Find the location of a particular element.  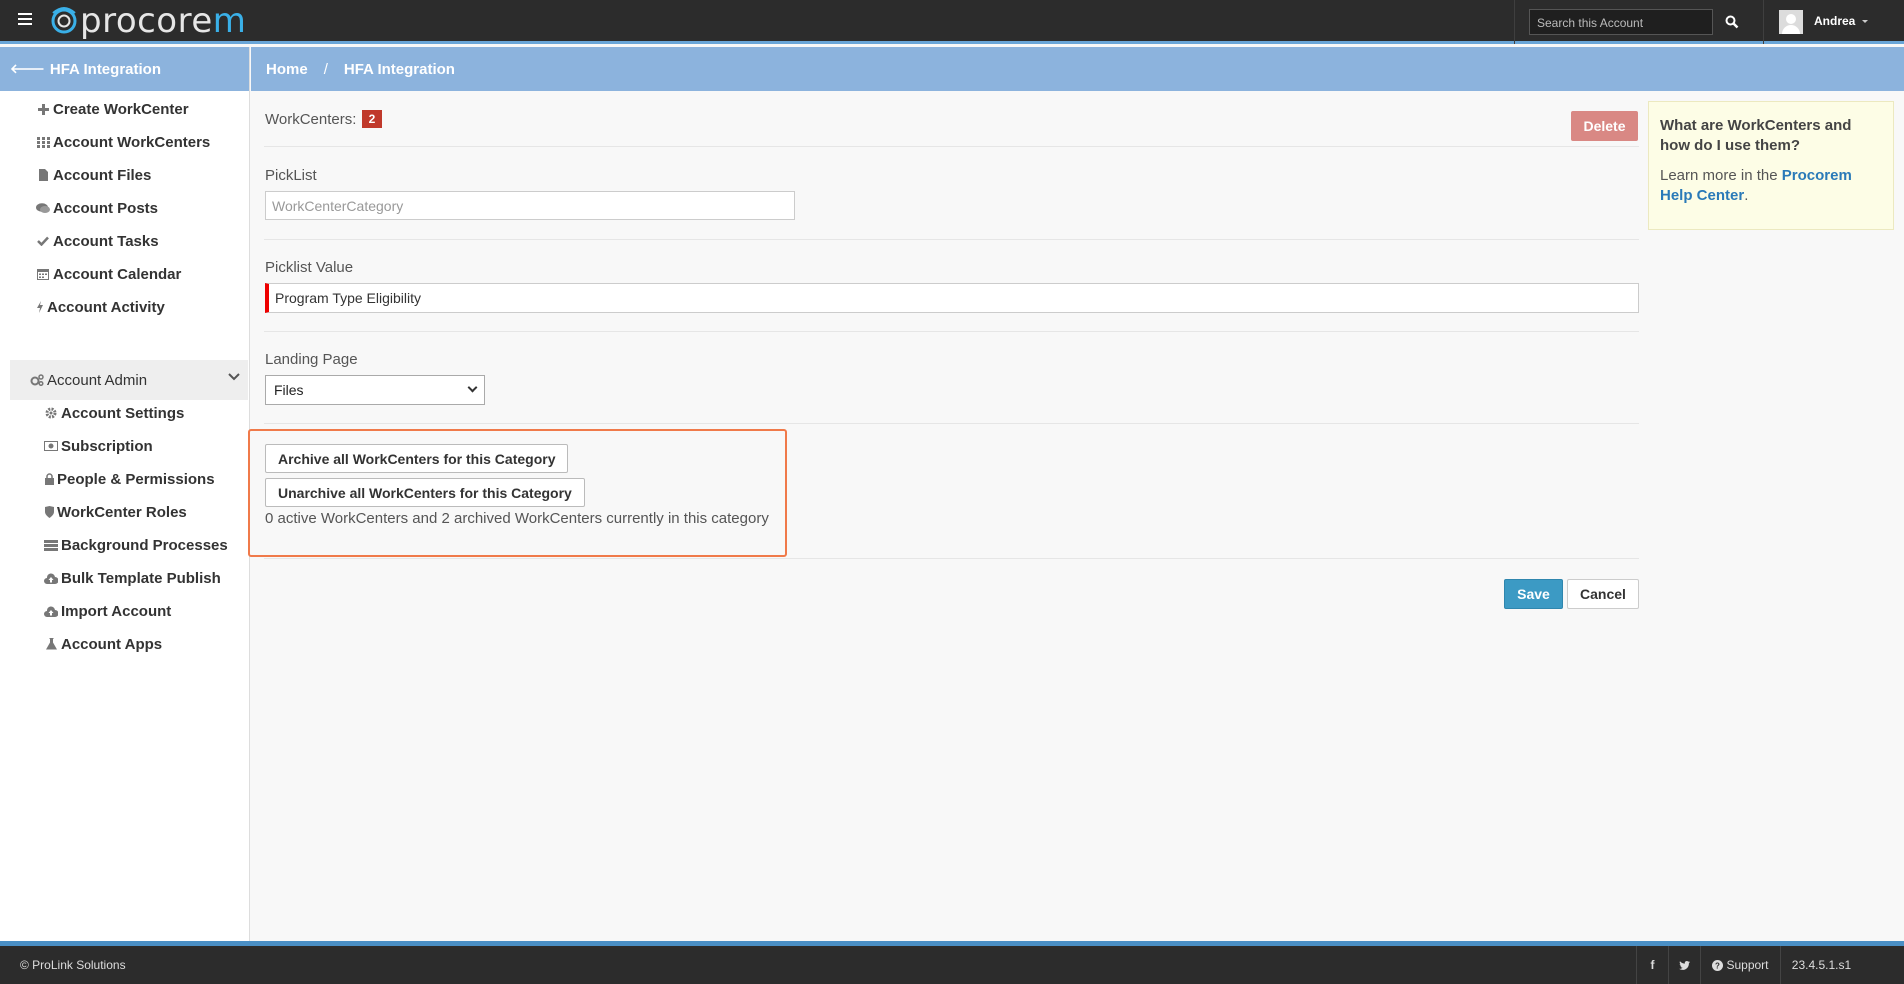

plus-icon is located at coordinates (43, 109).